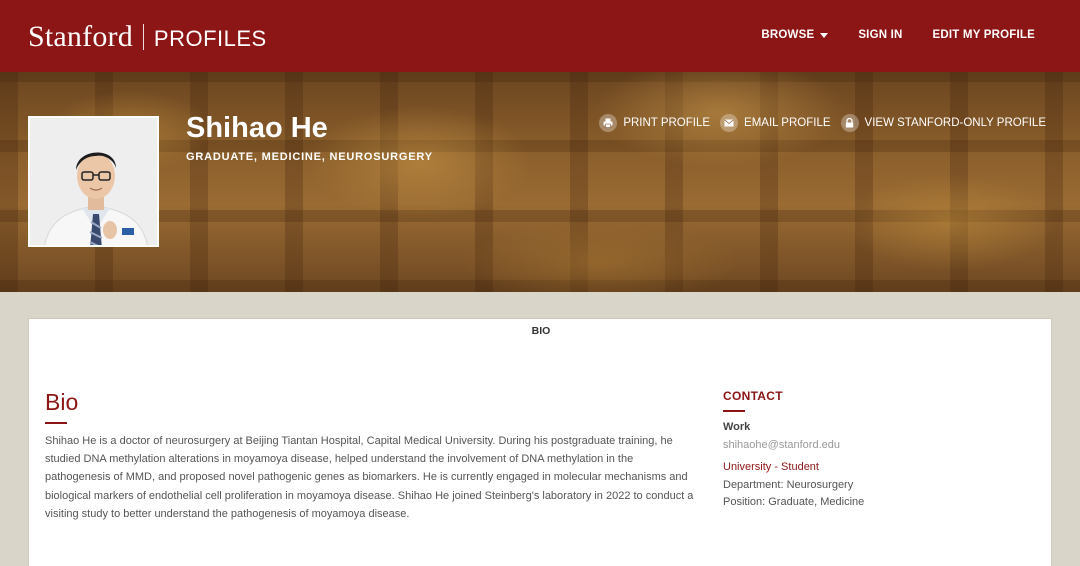  I want to click on view-stanford-only-profile-label: VIEW STANFORD-ONLY PROFILE, so click(955, 123).